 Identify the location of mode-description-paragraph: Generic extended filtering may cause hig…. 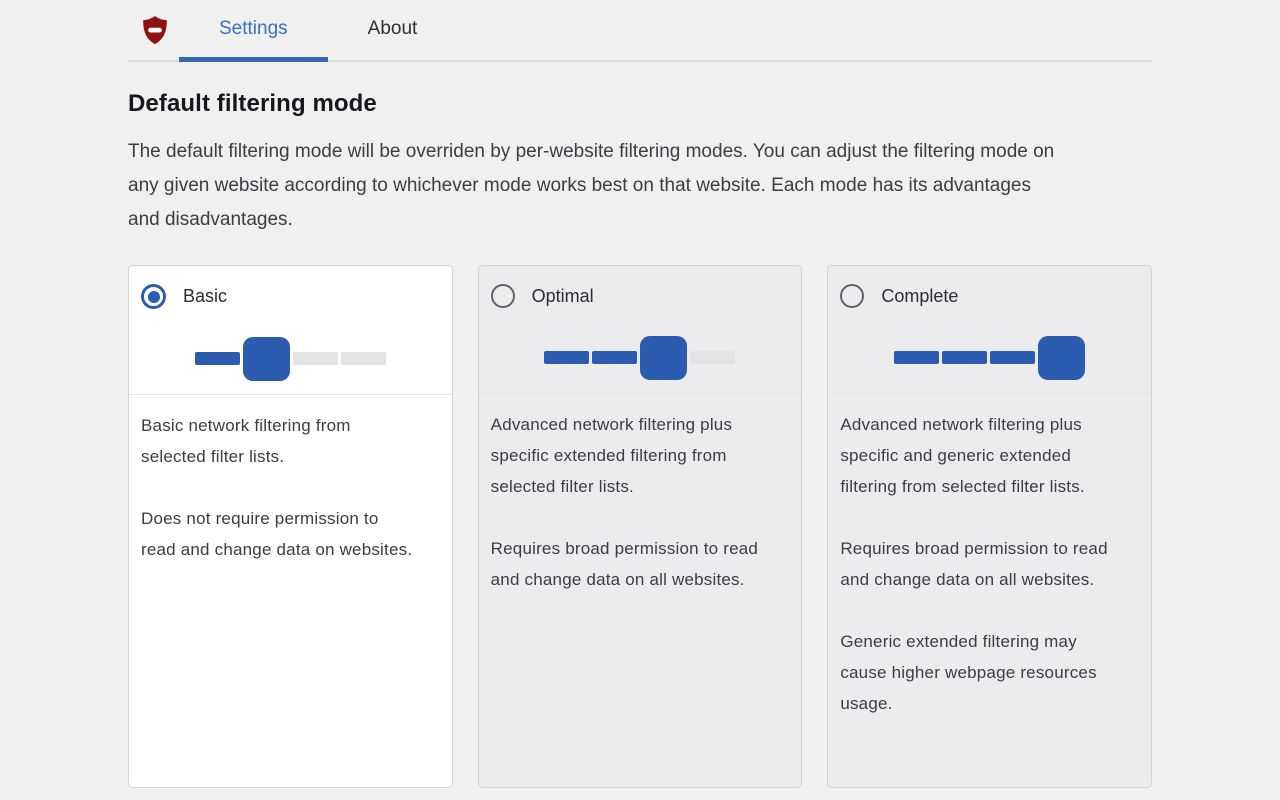
(968, 672).